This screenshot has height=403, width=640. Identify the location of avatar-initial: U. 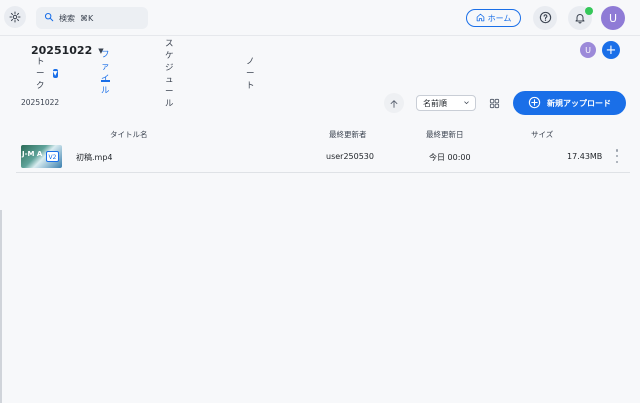
(613, 18).